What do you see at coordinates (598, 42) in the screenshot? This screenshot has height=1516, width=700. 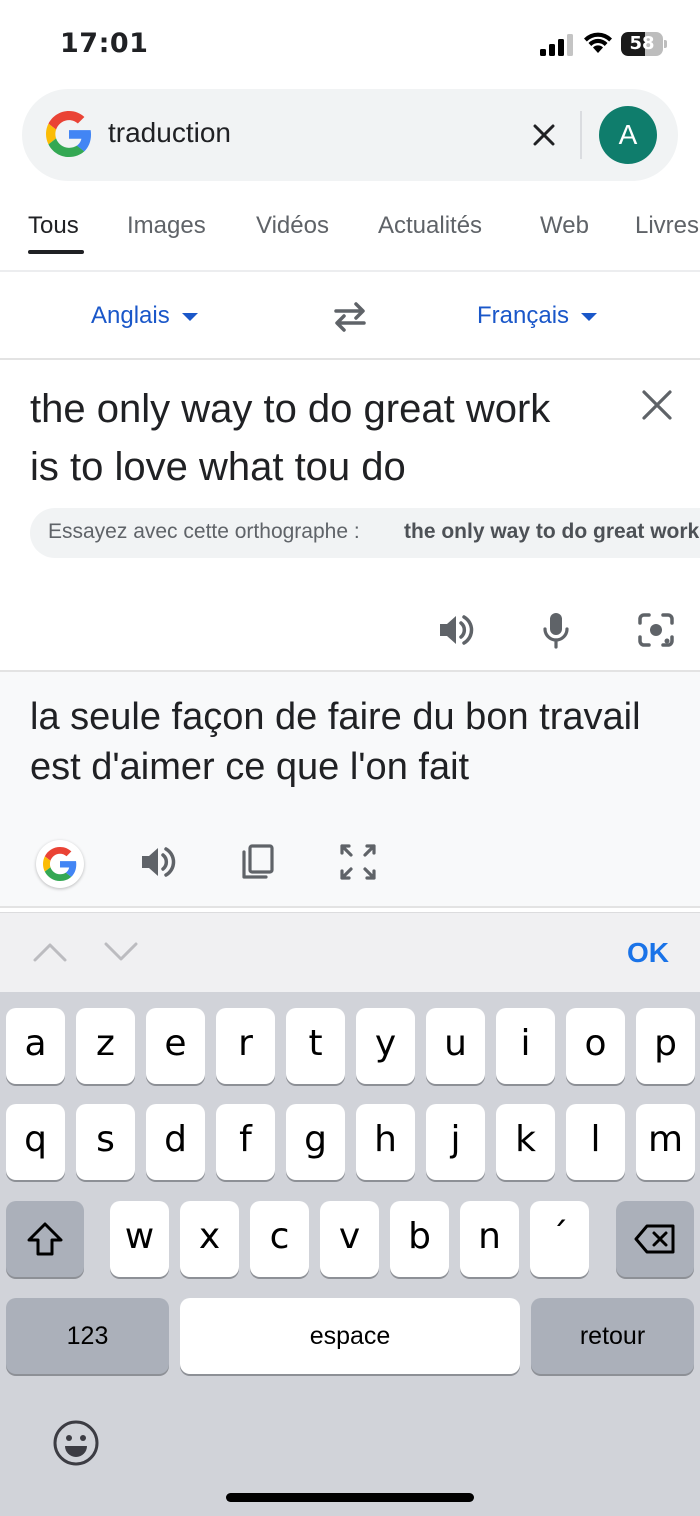 I see `wifi-icon` at bounding box center [598, 42].